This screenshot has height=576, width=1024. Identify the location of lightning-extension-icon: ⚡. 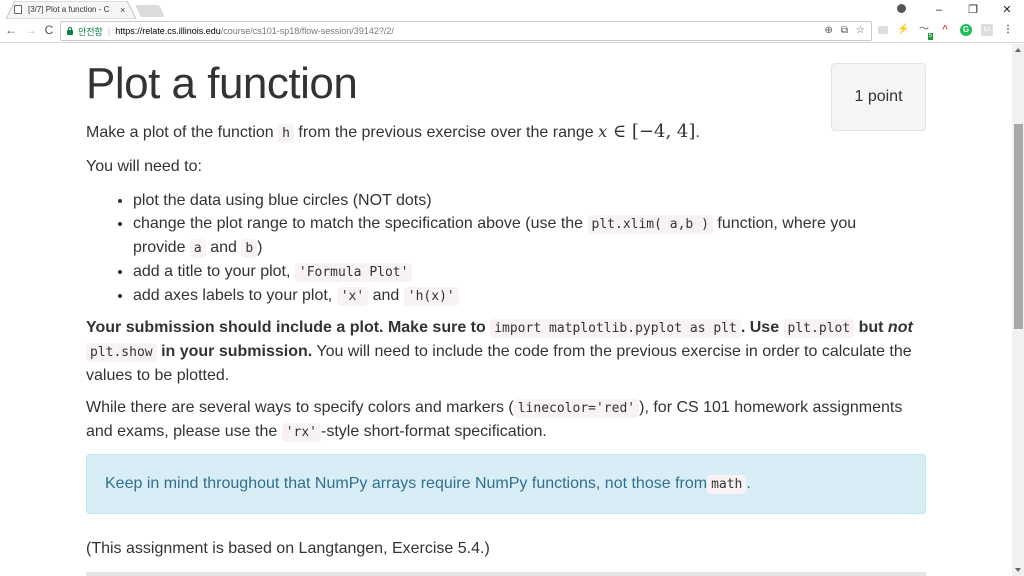
(903, 30).